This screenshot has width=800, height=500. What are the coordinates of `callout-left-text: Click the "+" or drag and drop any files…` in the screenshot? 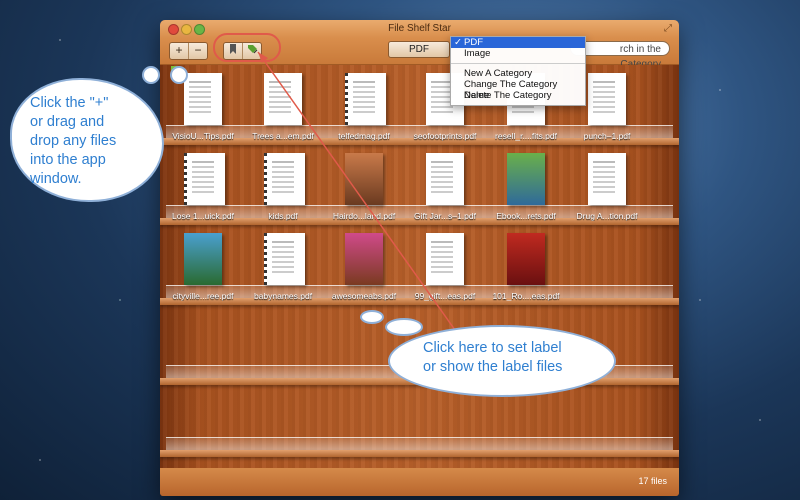 It's located at (73, 141).